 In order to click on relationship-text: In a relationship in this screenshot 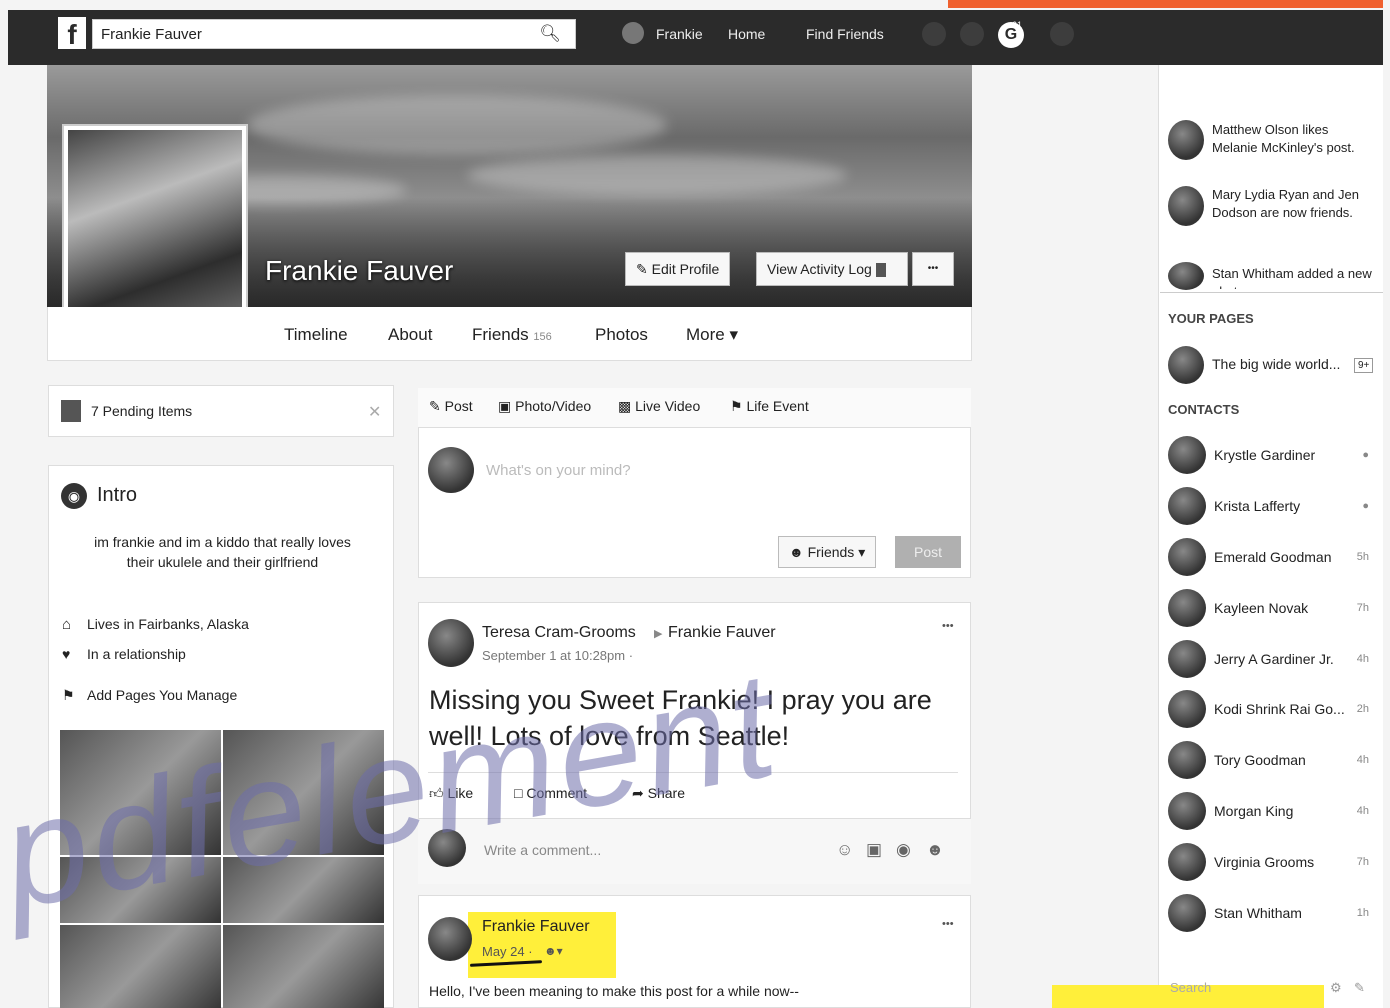, I will do `click(136, 654)`.